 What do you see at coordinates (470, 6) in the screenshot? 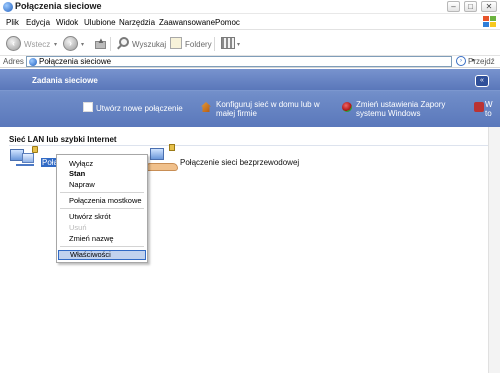
I see `maximize-button: □` at bounding box center [470, 6].